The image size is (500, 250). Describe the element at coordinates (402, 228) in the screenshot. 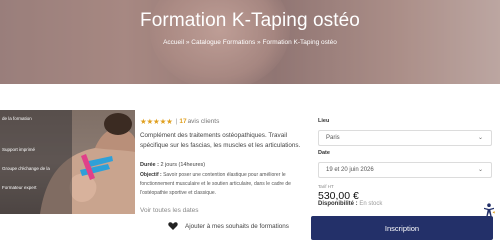

I see `inscription-button: Inscription` at that location.